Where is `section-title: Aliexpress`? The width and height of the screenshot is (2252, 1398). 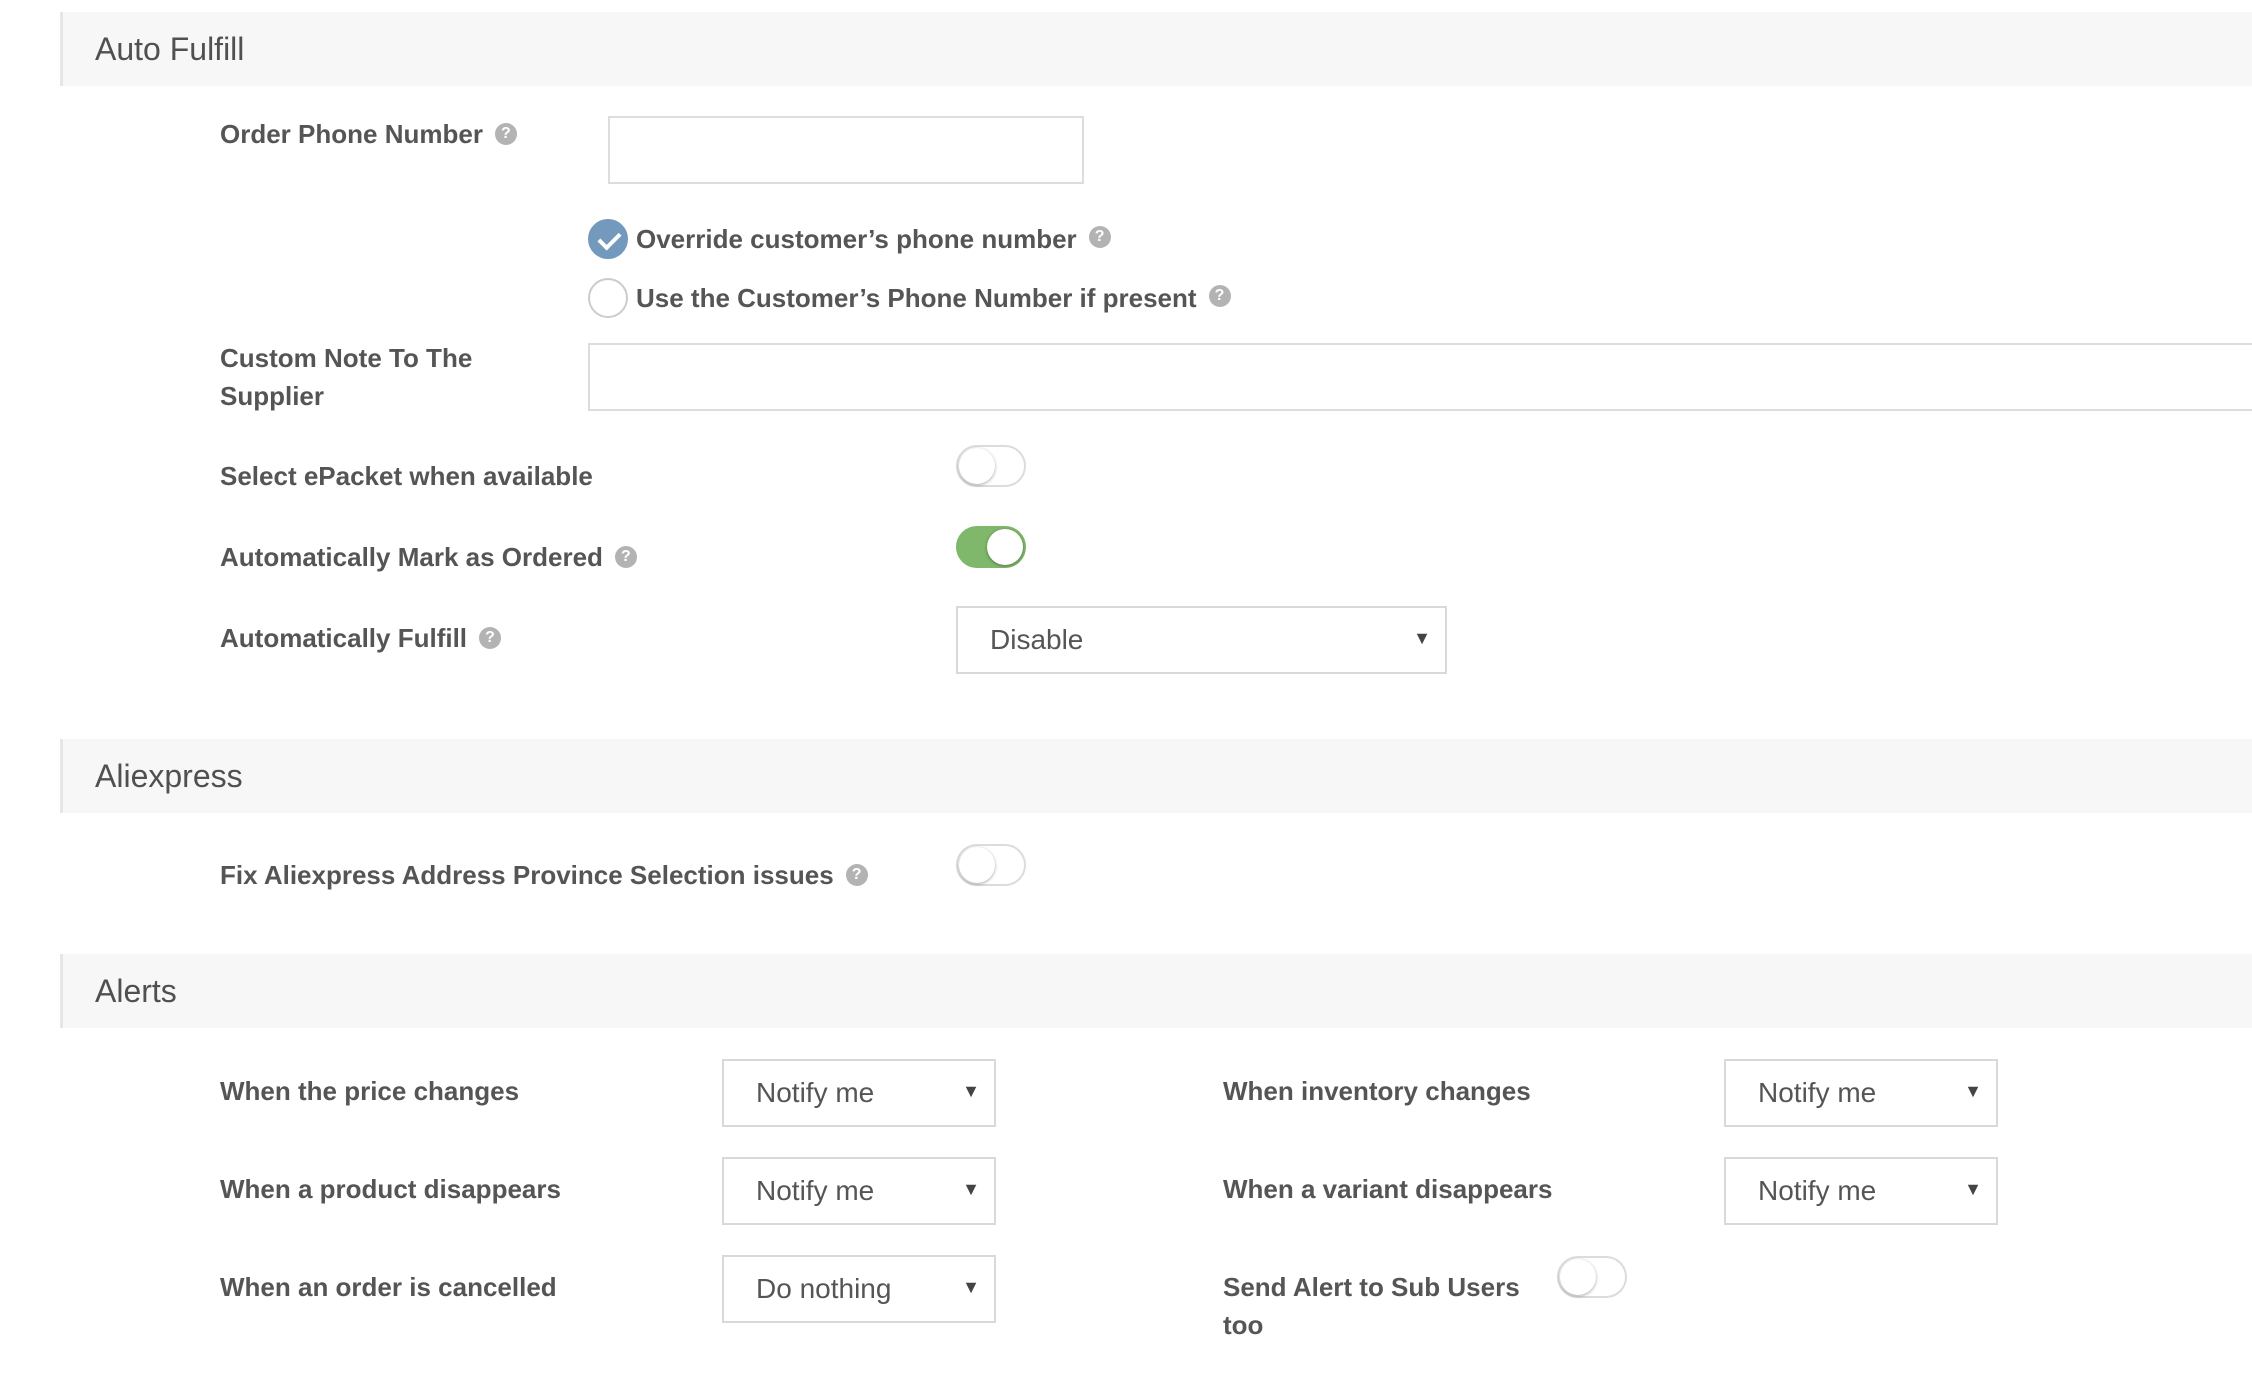 section-title: Aliexpress is located at coordinates (169, 776).